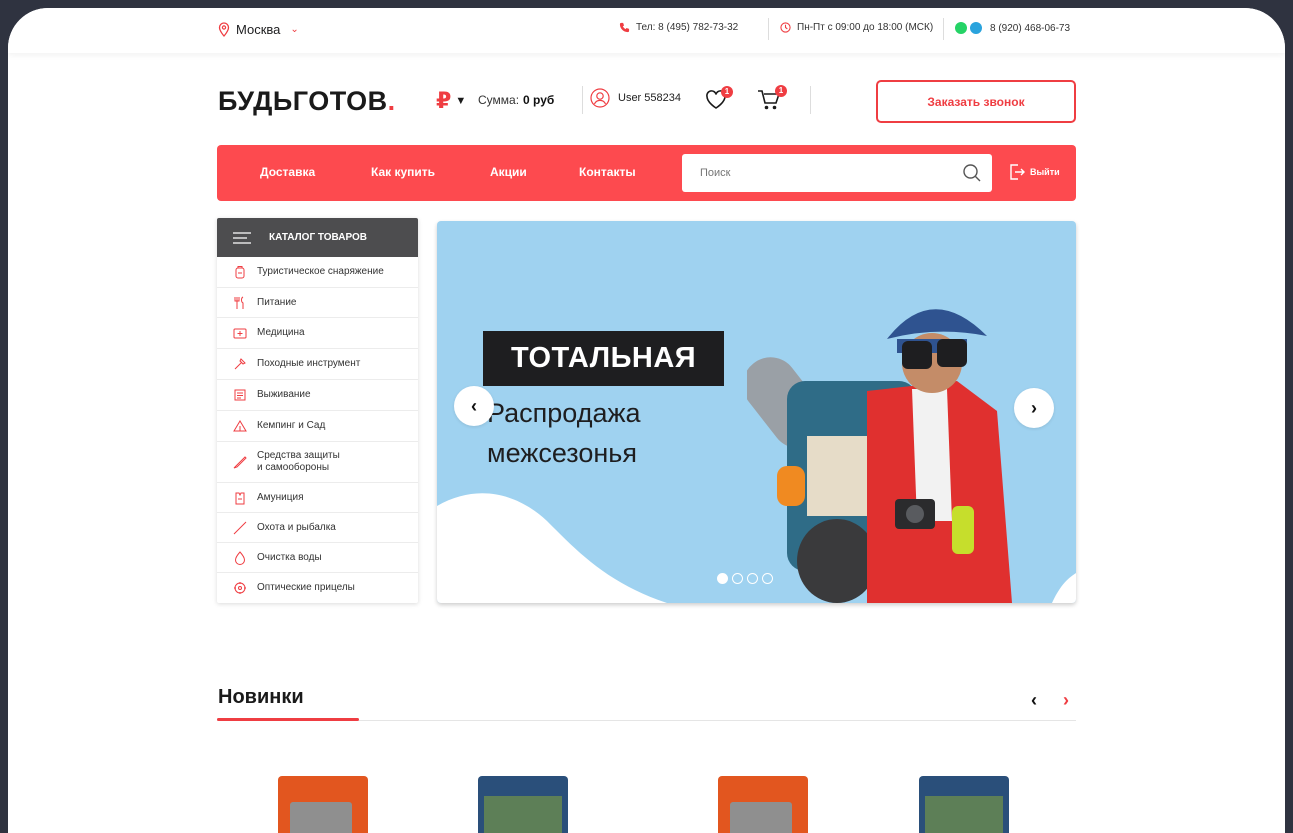  What do you see at coordinates (624, 27) in the screenshot?
I see `phone-icon` at bounding box center [624, 27].